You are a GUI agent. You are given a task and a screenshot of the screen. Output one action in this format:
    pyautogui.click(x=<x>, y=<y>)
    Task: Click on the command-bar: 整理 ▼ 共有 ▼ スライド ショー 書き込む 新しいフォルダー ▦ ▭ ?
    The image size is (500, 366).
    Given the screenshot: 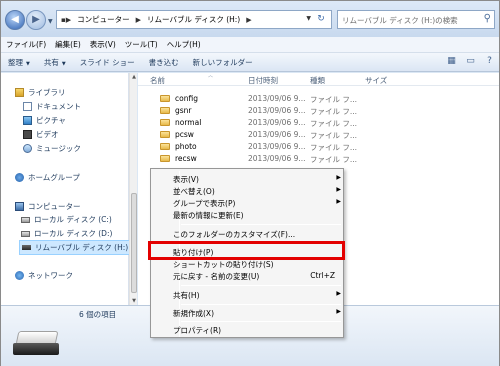 What is the action you would take?
    pyautogui.click(x=250, y=62)
    